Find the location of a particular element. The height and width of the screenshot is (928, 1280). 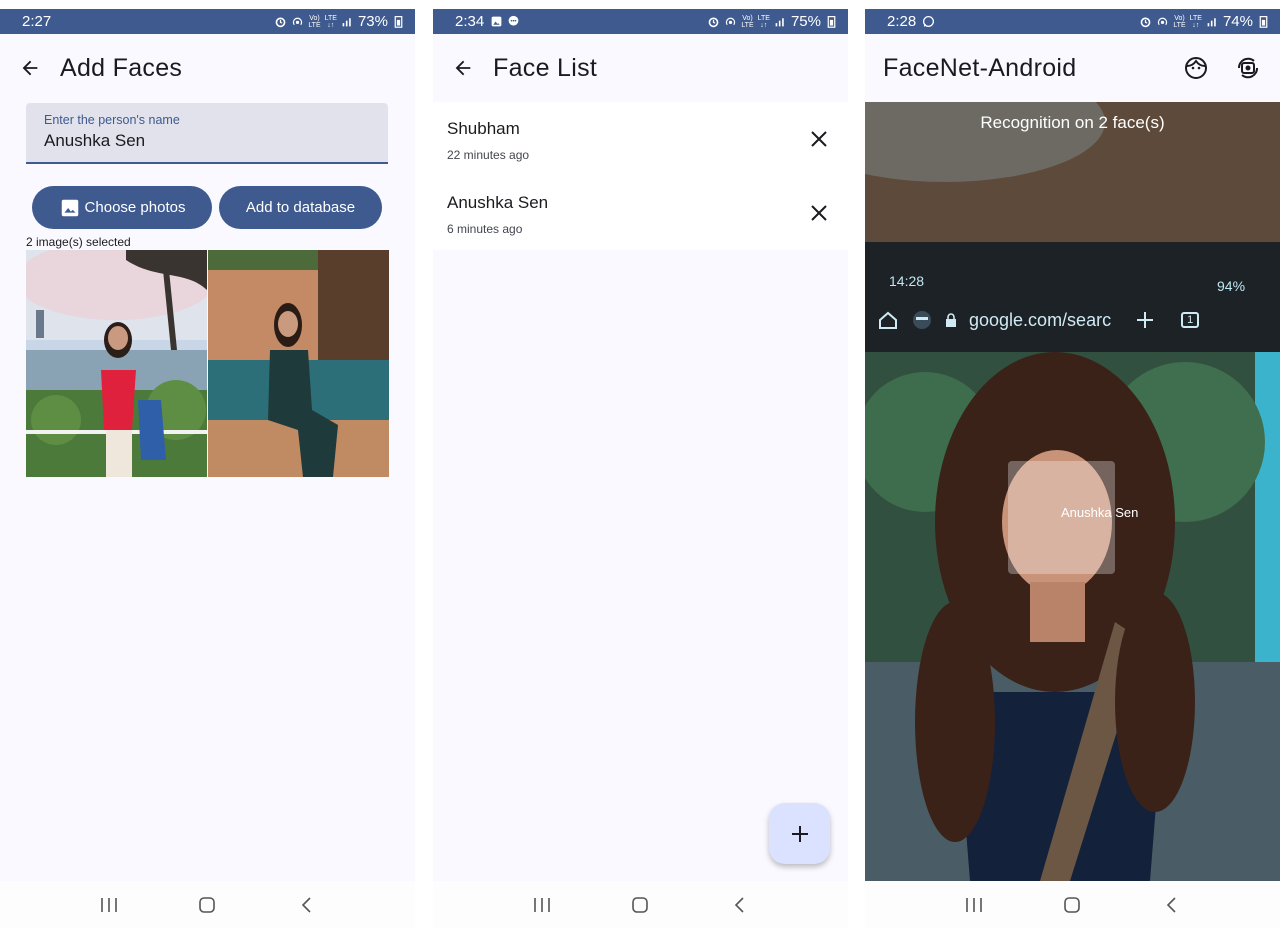

inner-browser-bar: google.com/searc 1 is located at coordinates (1072, 320).